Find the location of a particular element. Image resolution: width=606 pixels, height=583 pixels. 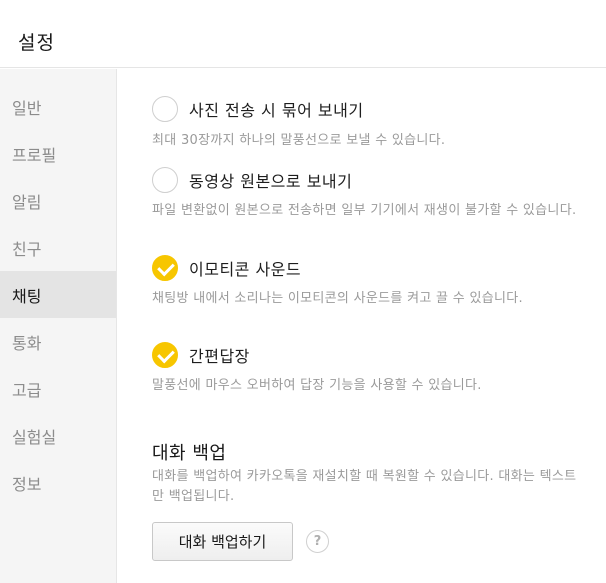

option-emoticon-sound: 이모티콘 사운드 is located at coordinates (226, 268).